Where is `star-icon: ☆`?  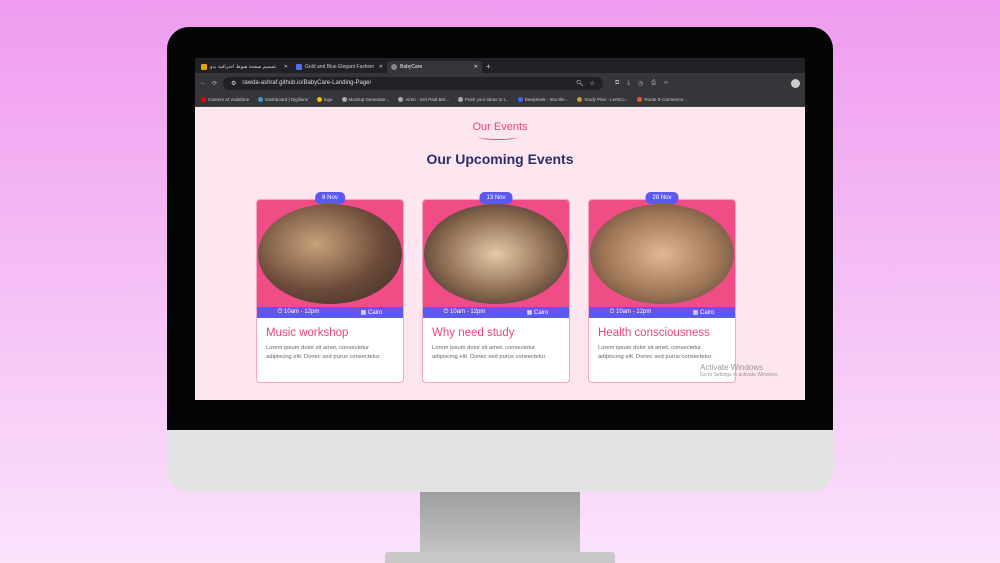 star-icon: ☆ is located at coordinates (592, 83).